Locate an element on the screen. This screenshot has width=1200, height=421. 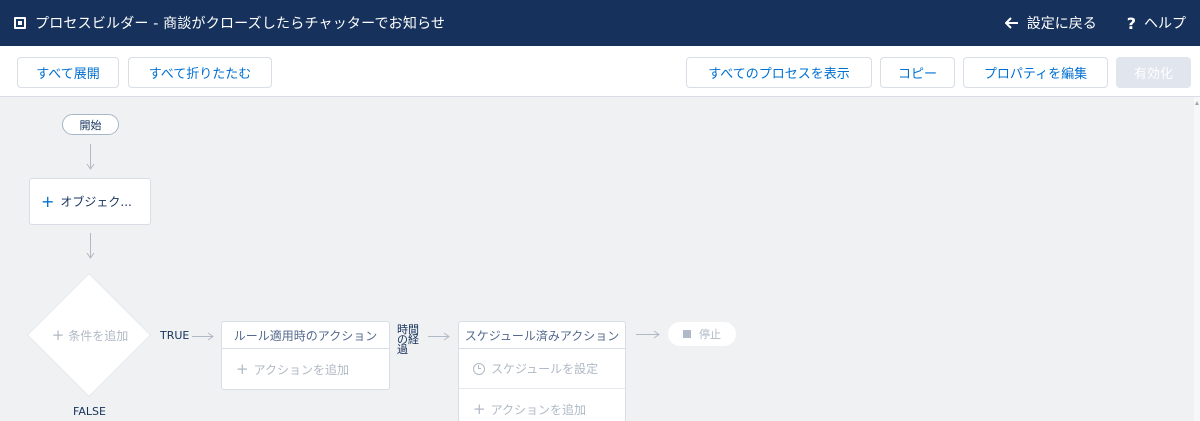
add-criteria-text: 条件を追加 is located at coordinates (98, 336).